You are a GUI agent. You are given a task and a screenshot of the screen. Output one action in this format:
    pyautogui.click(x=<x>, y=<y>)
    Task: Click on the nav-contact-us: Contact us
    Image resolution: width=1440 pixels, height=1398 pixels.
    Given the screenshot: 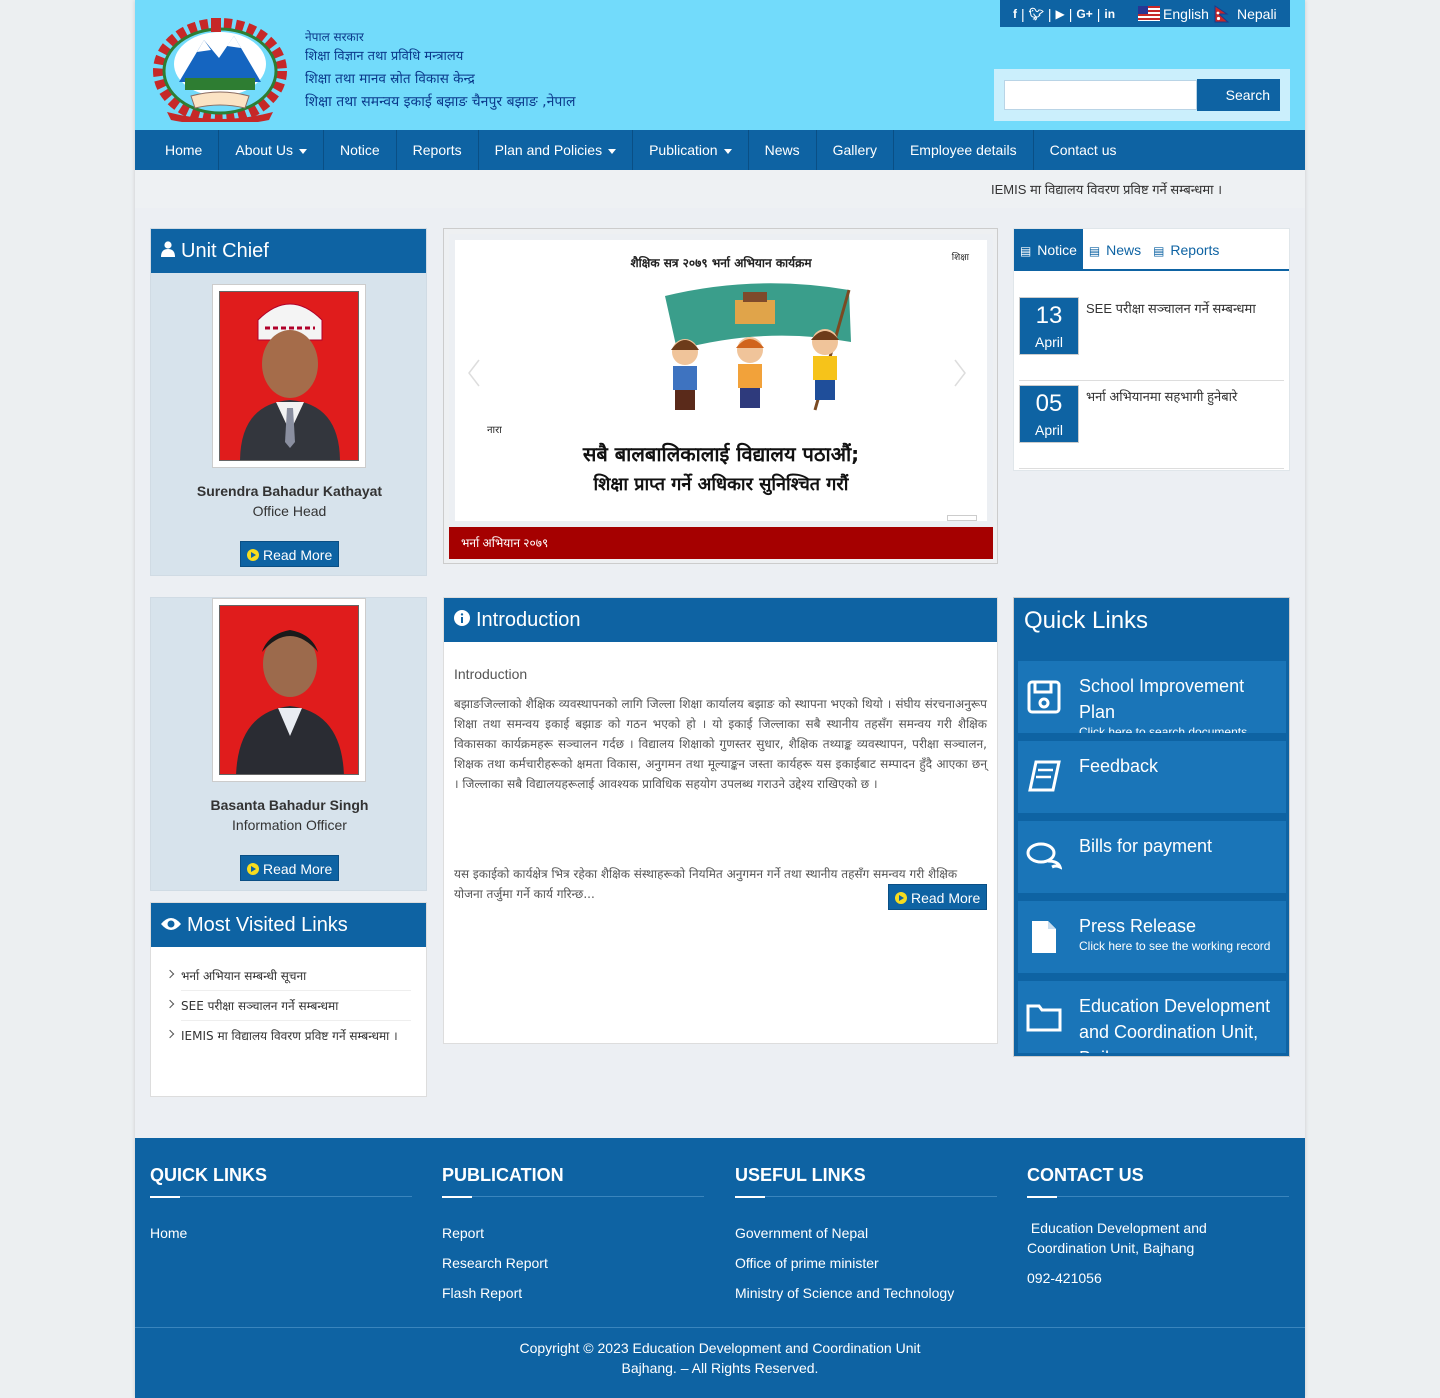 What is the action you would take?
    pyautogui.click(x=1083, y=150)
    